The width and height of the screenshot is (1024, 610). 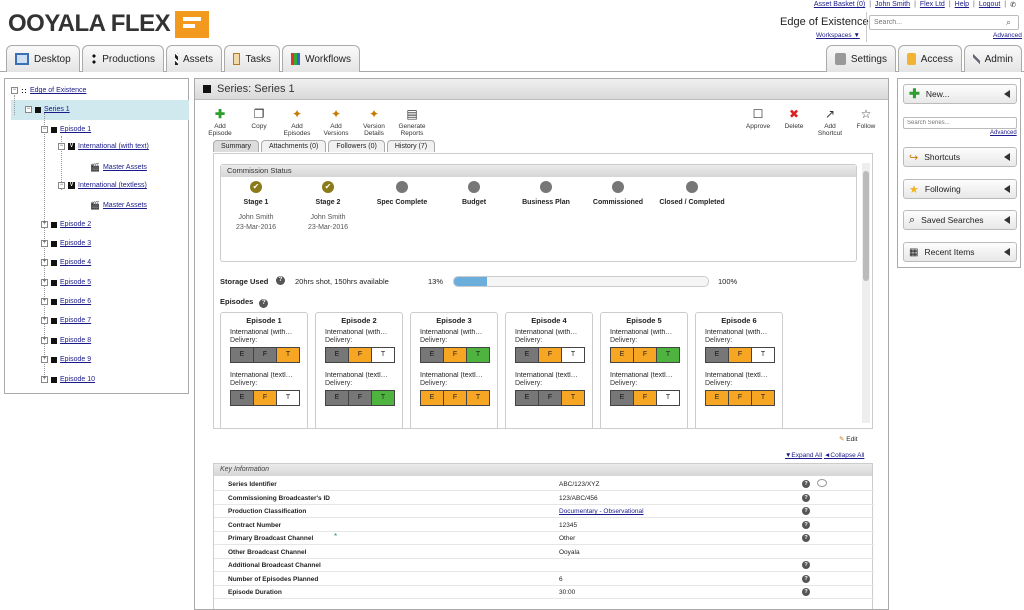 I want to click on shortcuts-button: ↪ Shortcuts, so click(x=960, y=157).